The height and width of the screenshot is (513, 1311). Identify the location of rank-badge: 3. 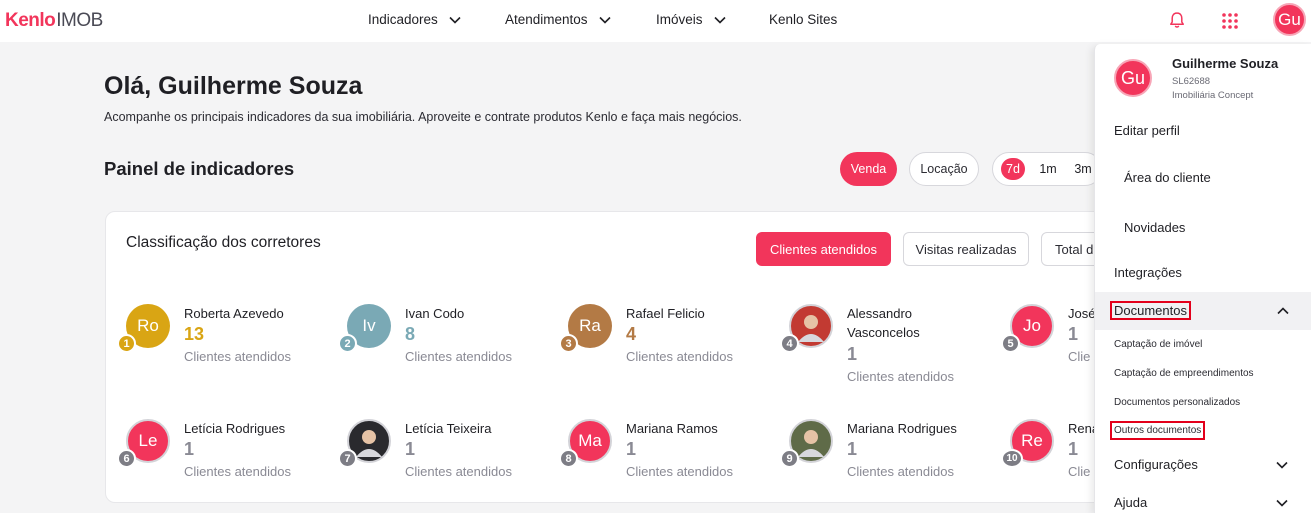
(568, 343).